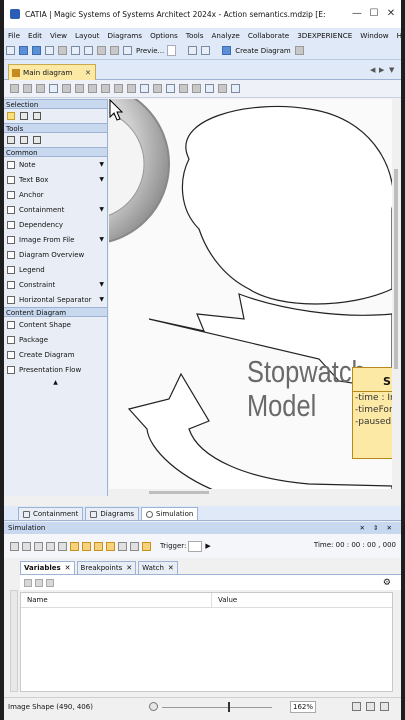 This screenshot has width=405, height=720. I want to click on close-button: ✕, so click(391, 14).